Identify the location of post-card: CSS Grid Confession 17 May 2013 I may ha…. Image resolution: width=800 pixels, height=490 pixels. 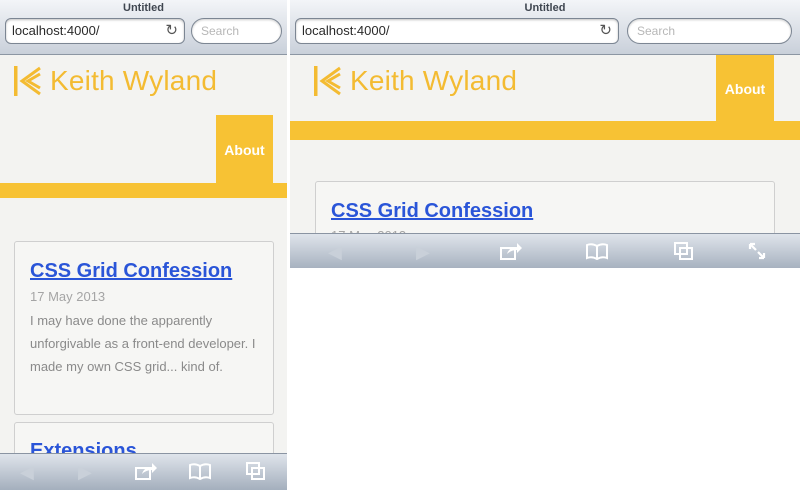
(144, 328).